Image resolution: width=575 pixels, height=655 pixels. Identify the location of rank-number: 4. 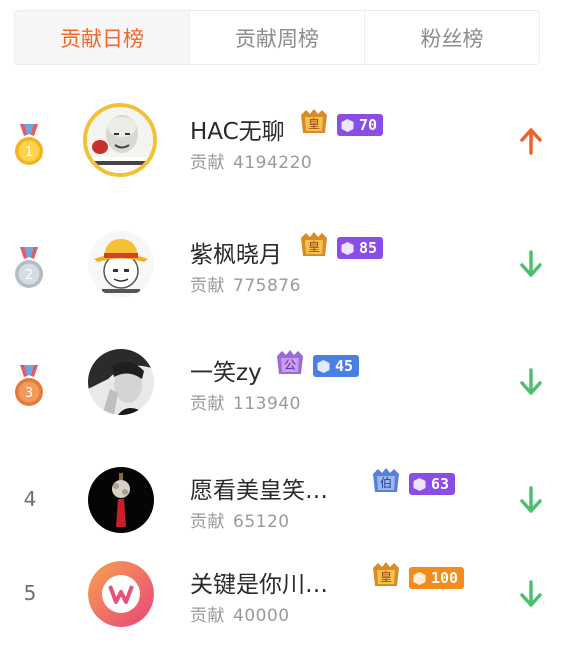
(30, 499).